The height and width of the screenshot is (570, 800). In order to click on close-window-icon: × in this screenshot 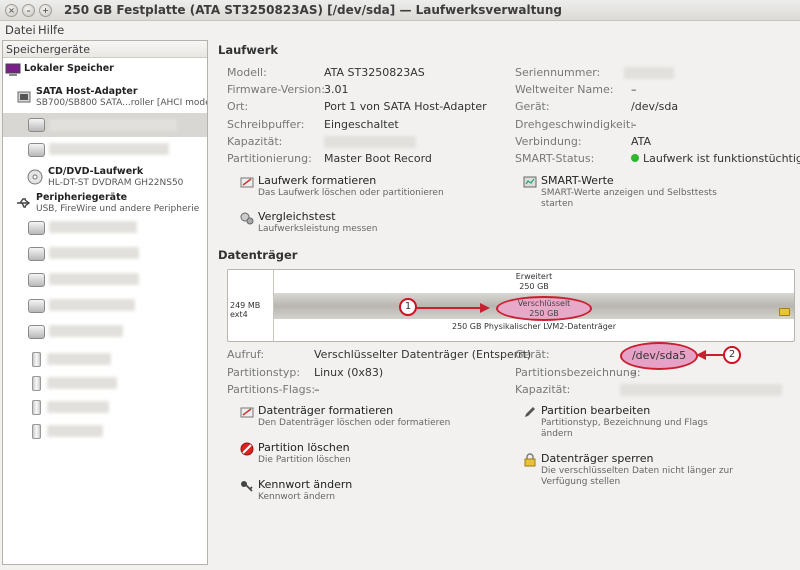, I will do `click(11, 10)`.